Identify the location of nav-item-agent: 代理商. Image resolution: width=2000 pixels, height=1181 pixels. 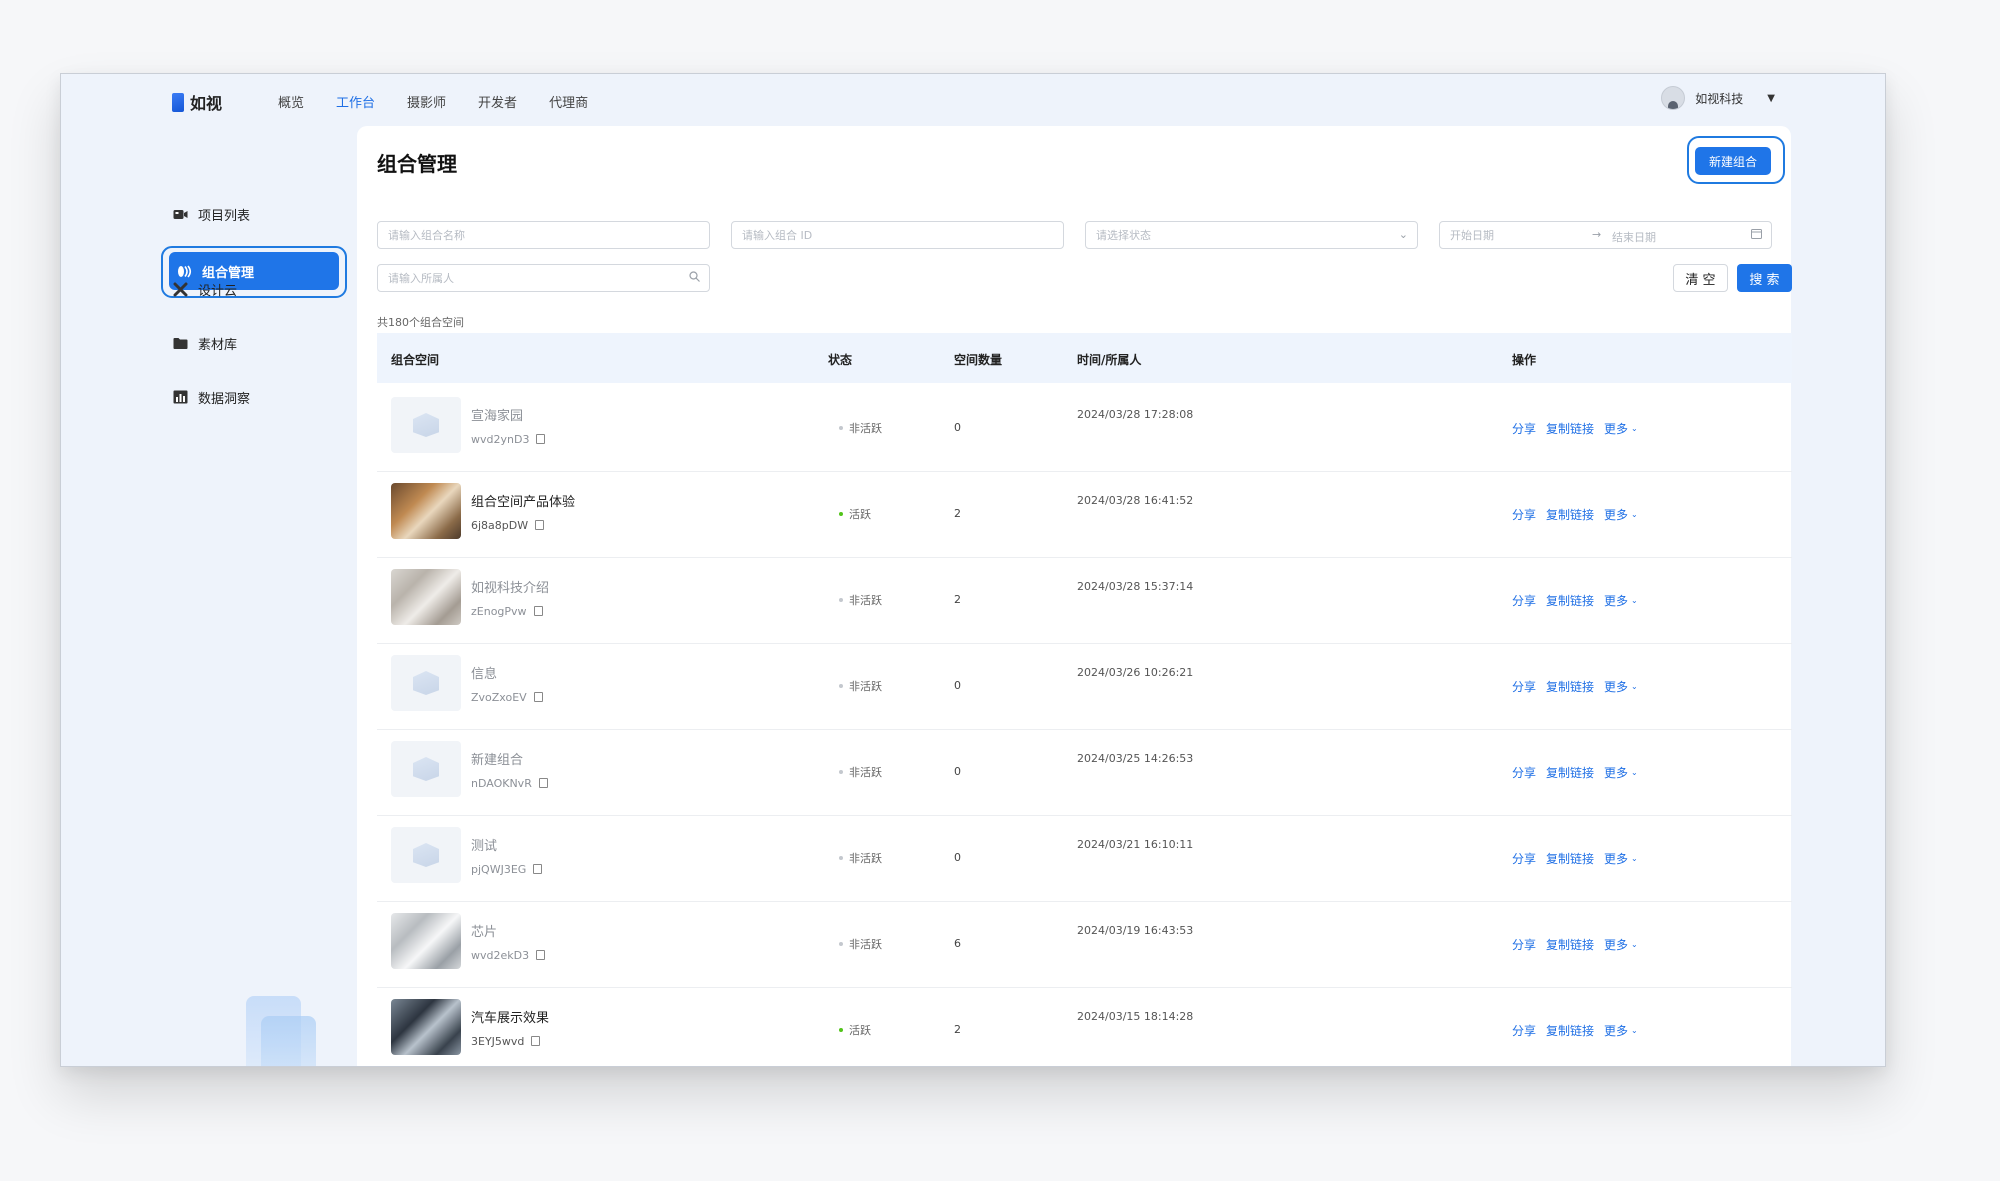
(568, 101).